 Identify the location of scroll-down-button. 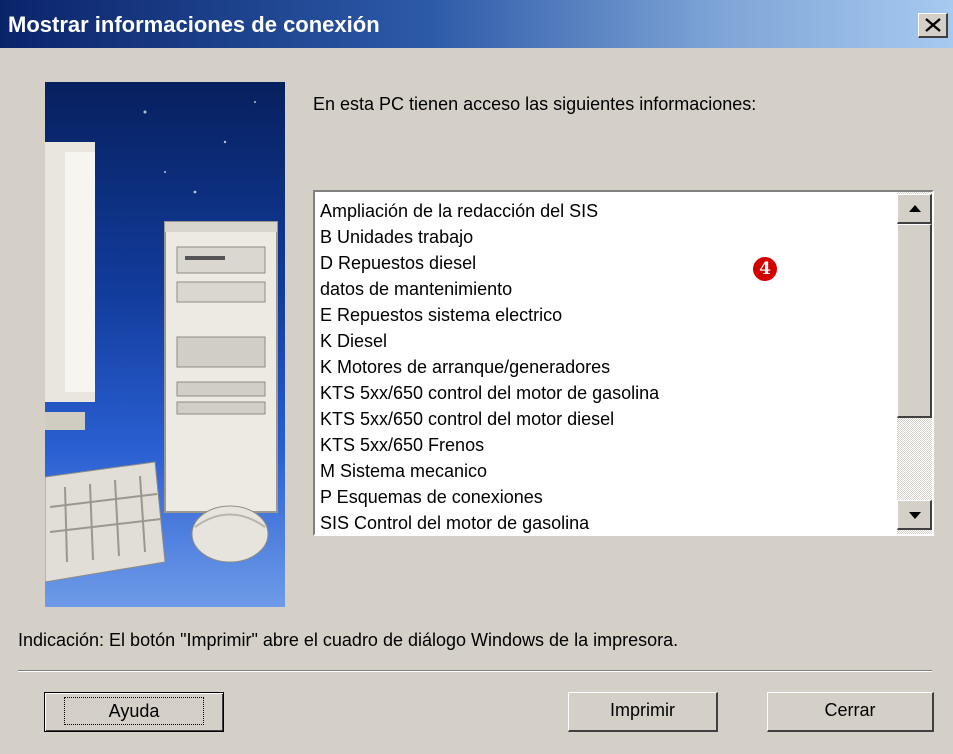
(914, 515).